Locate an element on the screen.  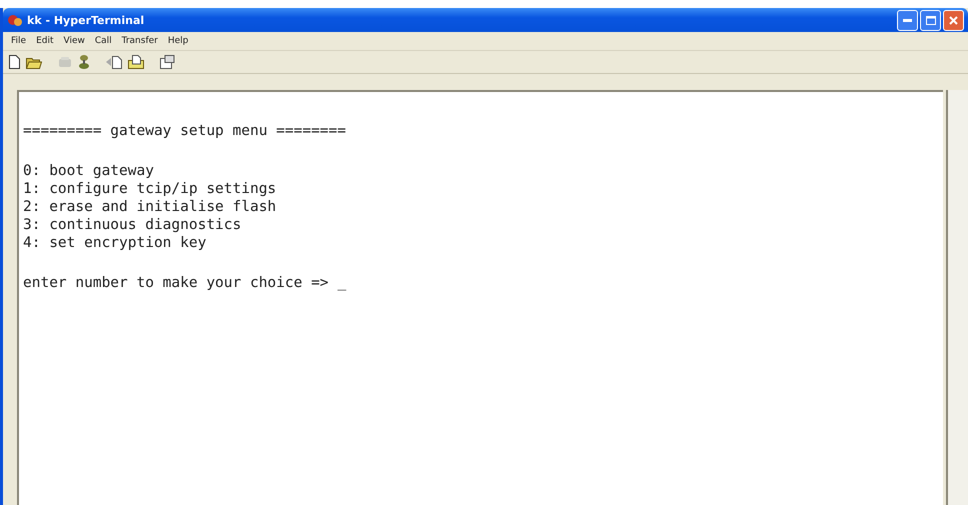
close-icon is located at coordinates (953, 20).